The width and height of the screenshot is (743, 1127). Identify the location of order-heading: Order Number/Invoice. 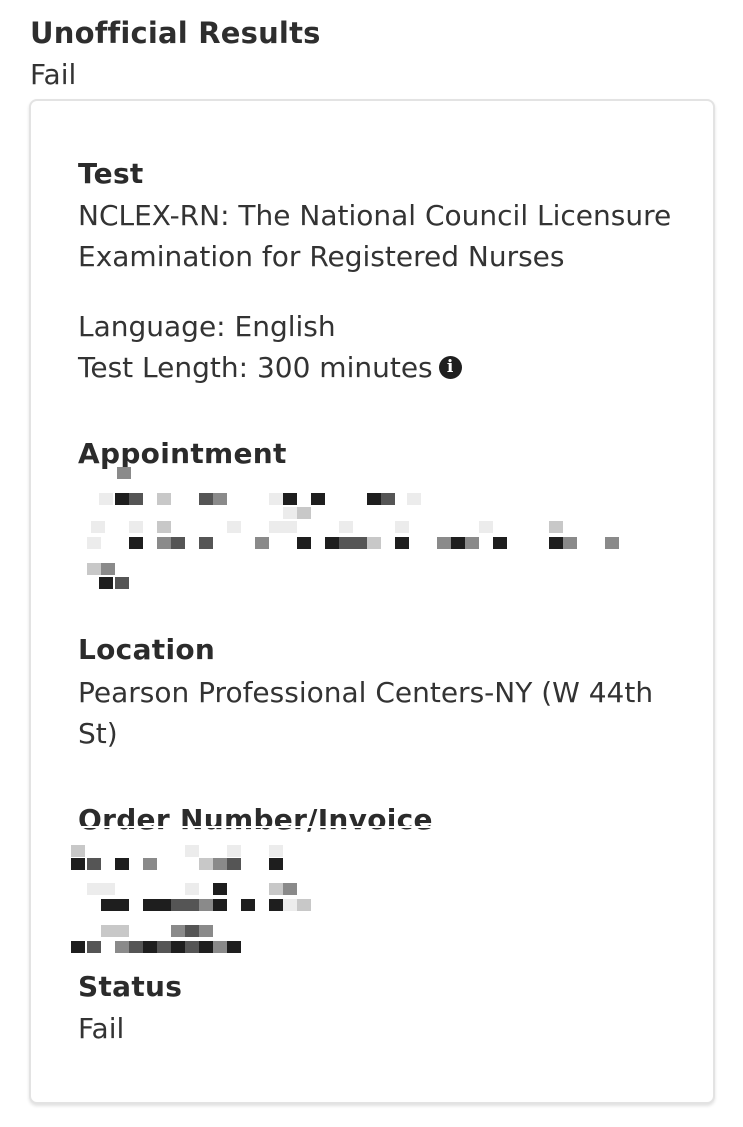
(255, 819).